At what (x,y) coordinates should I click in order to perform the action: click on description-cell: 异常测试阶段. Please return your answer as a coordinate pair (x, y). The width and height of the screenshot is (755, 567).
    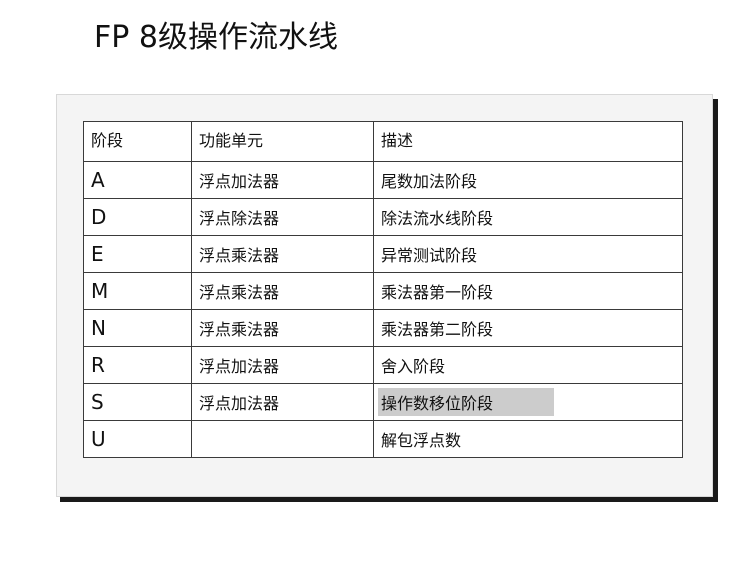
    Looking at the image, I should click on (528, 254).